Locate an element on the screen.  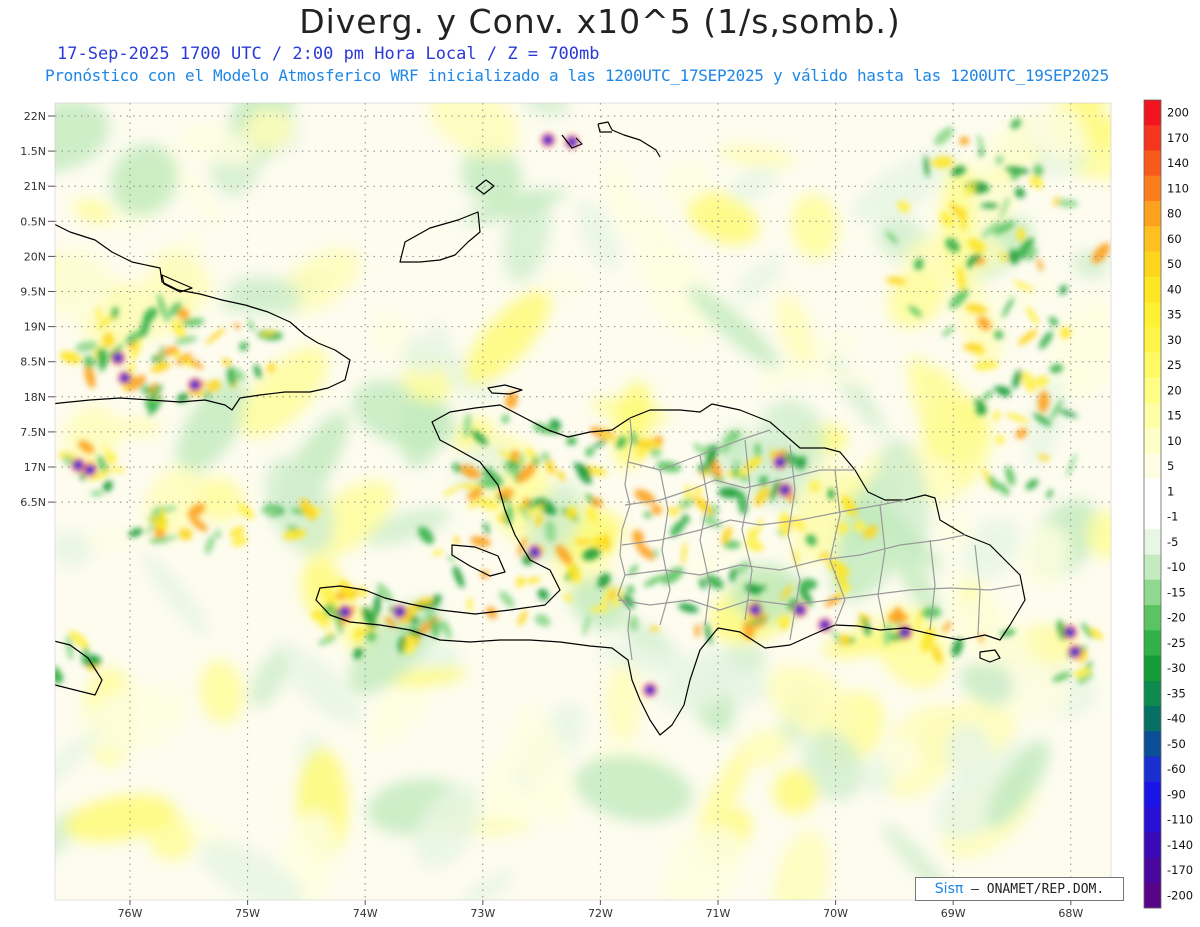
map-title: Diverg. y Conv. x10^5 (1/s,somb.) is located at coordinates (600, 21).